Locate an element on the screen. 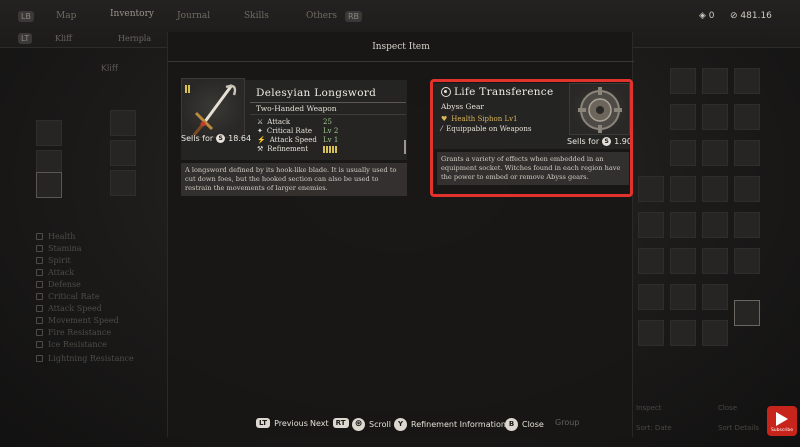  longsword-type: Two-Handed Weapon is located at coordinates (296, 108).